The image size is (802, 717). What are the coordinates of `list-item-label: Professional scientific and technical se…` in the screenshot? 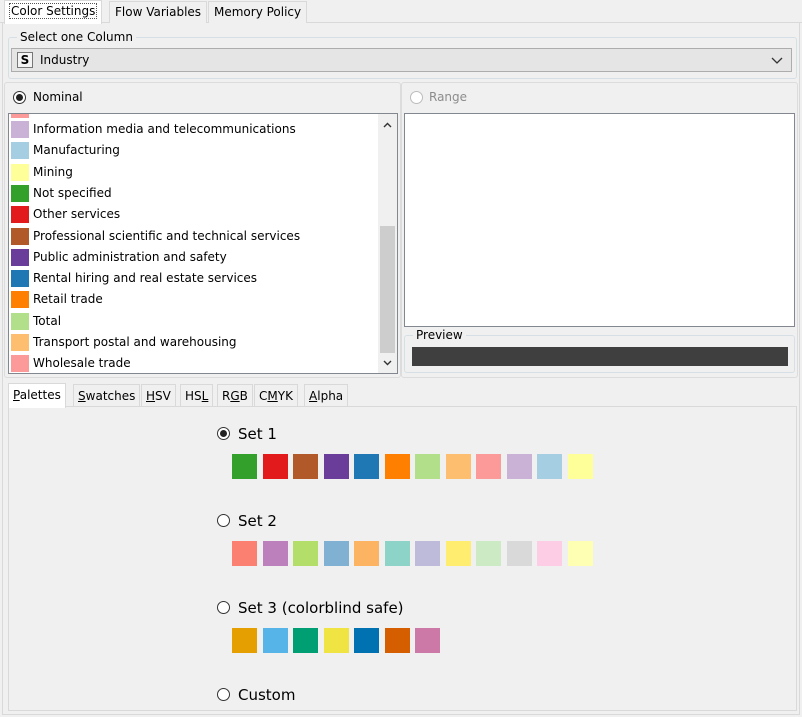 It's located at (167, 235).